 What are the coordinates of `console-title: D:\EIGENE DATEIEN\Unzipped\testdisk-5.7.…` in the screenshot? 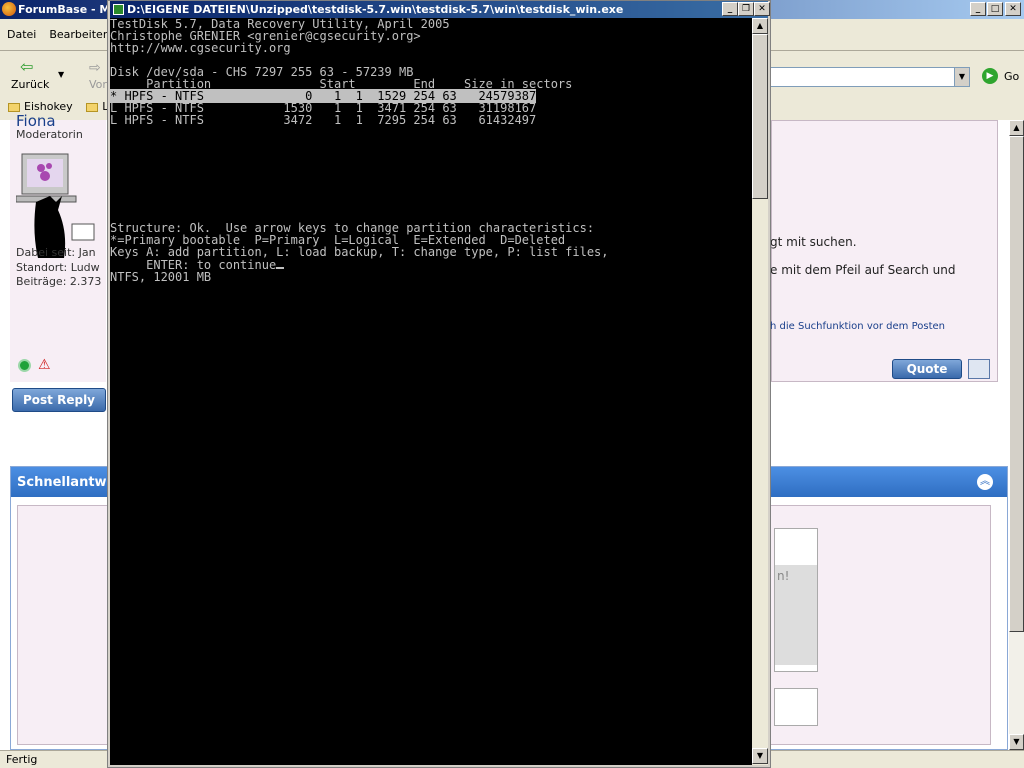 It's located at (375, 9).